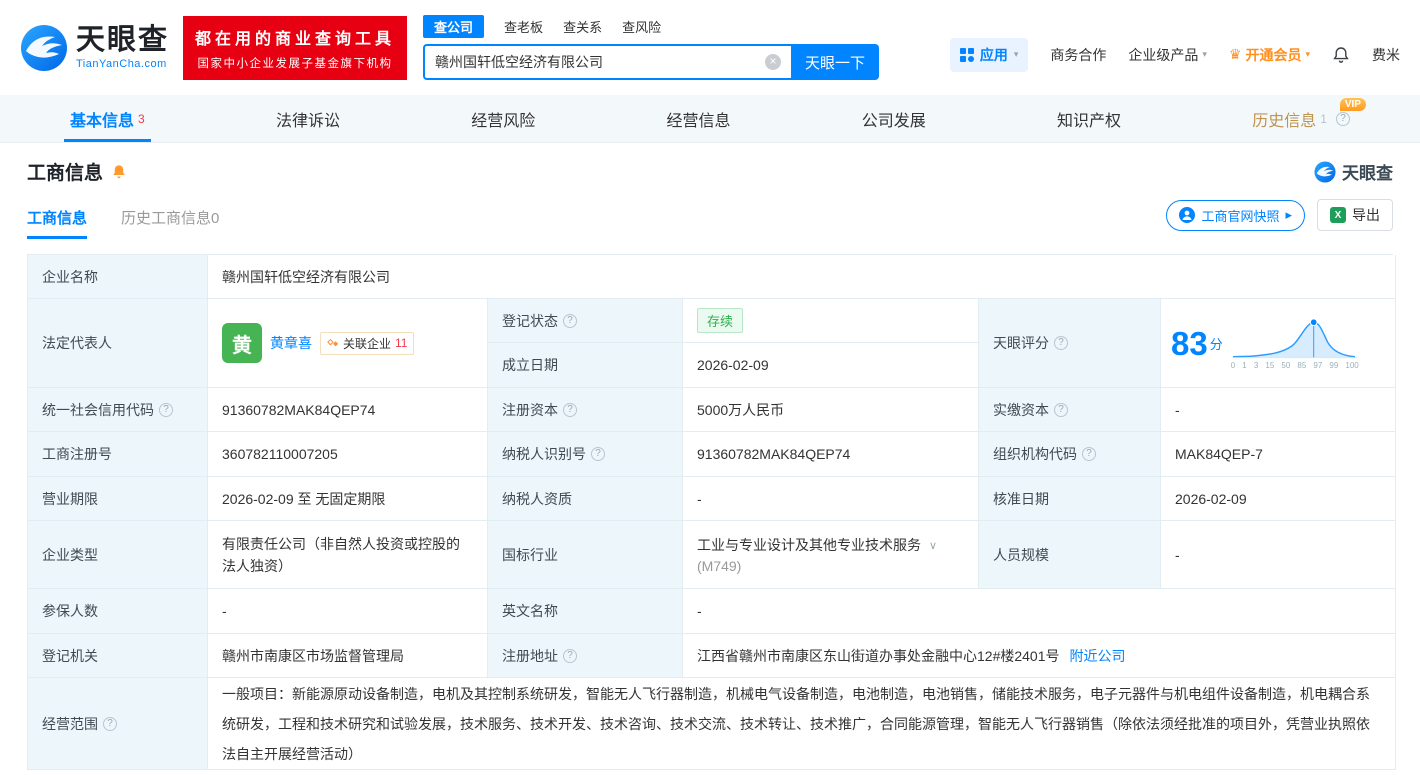 Image resolution: width=1420 pixels, height=775 pixels. Describe the element at coordinates (1338, 215) in the screenshot. I see `excel-icon: X` at that location.